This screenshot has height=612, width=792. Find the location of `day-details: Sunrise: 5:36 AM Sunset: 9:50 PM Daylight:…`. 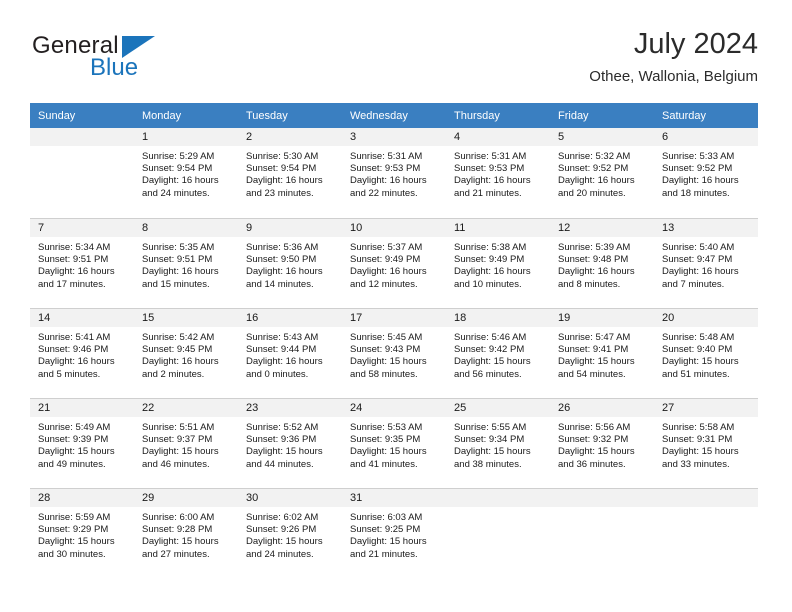

day-details: Sunrise: 5:36 AM Sunset: 9:50 PM Daylight:… is located at coordinates (290, 264).